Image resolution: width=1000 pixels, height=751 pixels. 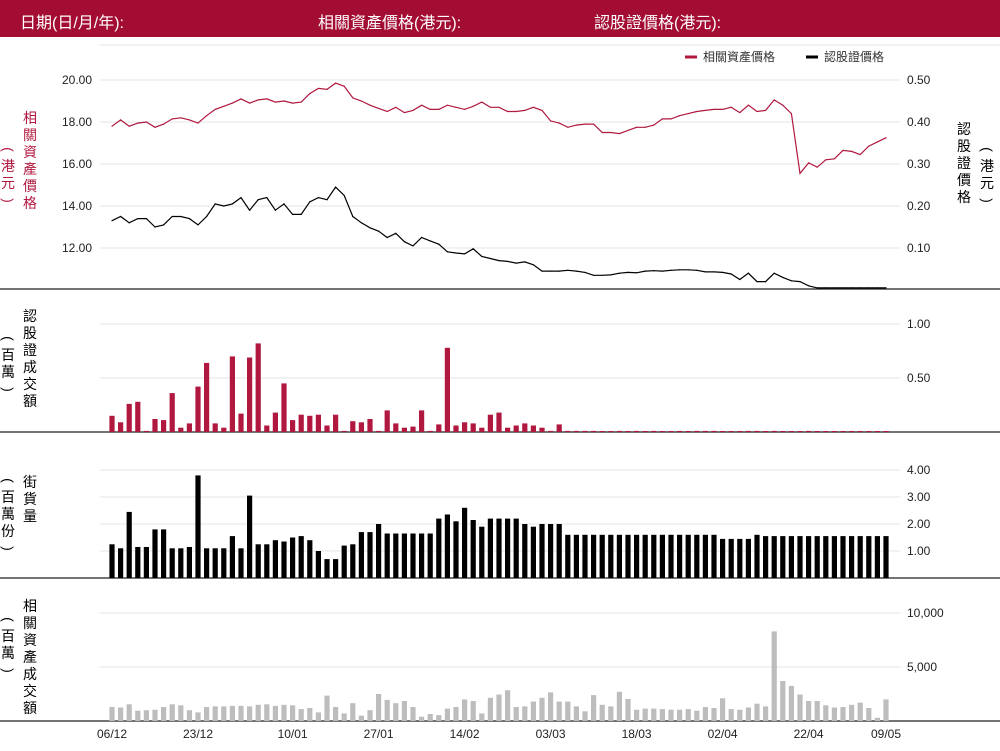 What do you see at coordinates (8, 389) in the screenshot?
I see `axis-title-char: )` at bounding box center [8, 389].